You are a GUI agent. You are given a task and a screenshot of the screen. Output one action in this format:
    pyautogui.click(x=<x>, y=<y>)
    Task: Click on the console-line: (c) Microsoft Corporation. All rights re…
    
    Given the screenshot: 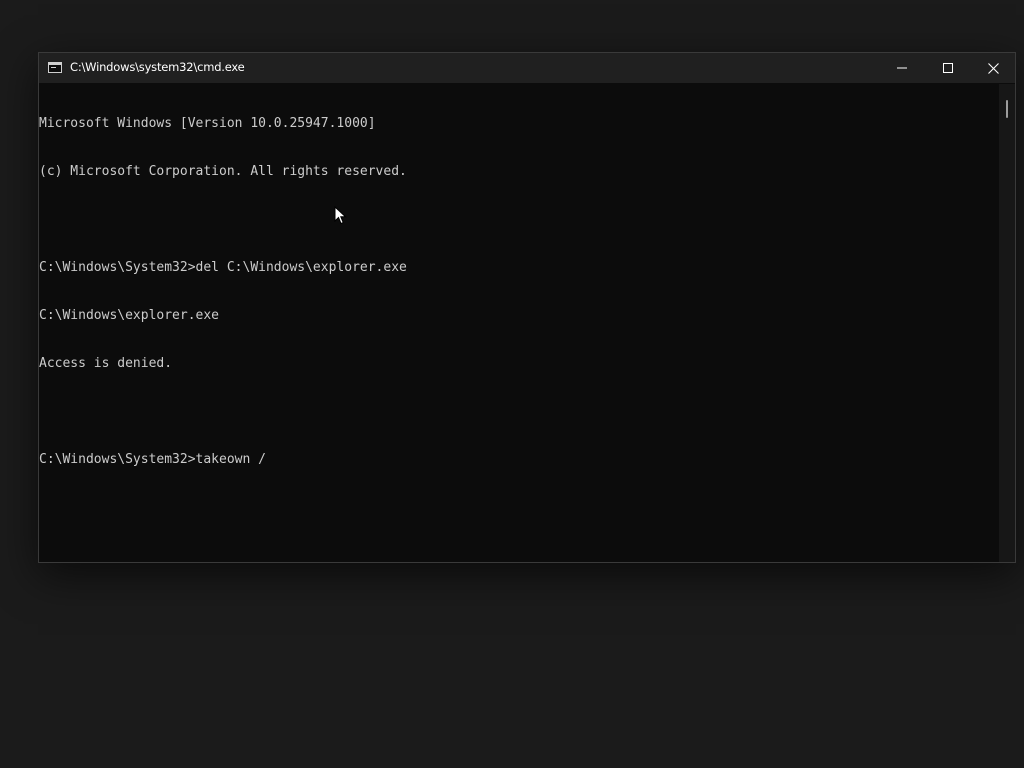 What is the action you would take?
    pyautogui.click(x=223, y=171)
    